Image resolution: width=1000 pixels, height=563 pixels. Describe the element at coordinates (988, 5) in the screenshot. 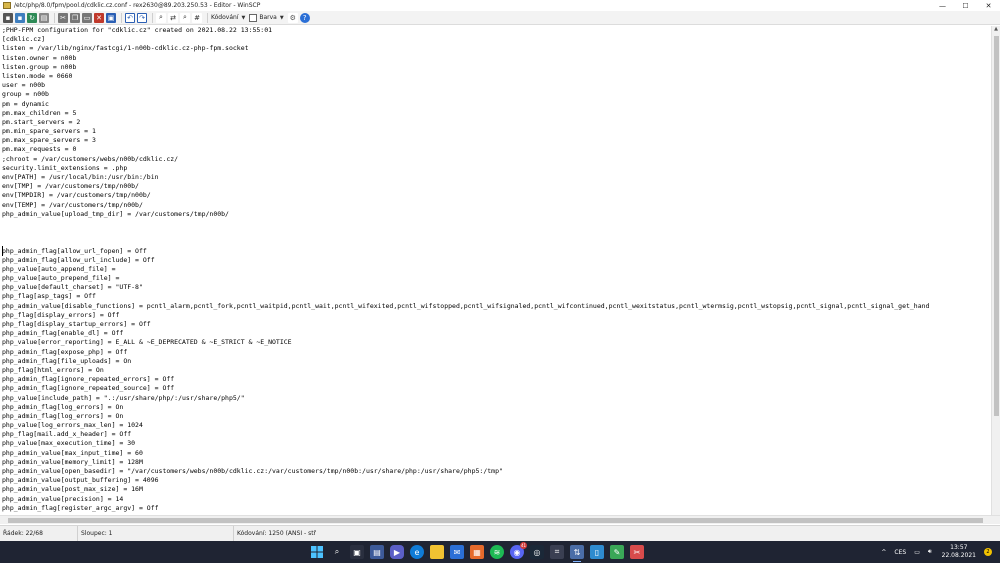

I see `close-button: ✕` at that location.